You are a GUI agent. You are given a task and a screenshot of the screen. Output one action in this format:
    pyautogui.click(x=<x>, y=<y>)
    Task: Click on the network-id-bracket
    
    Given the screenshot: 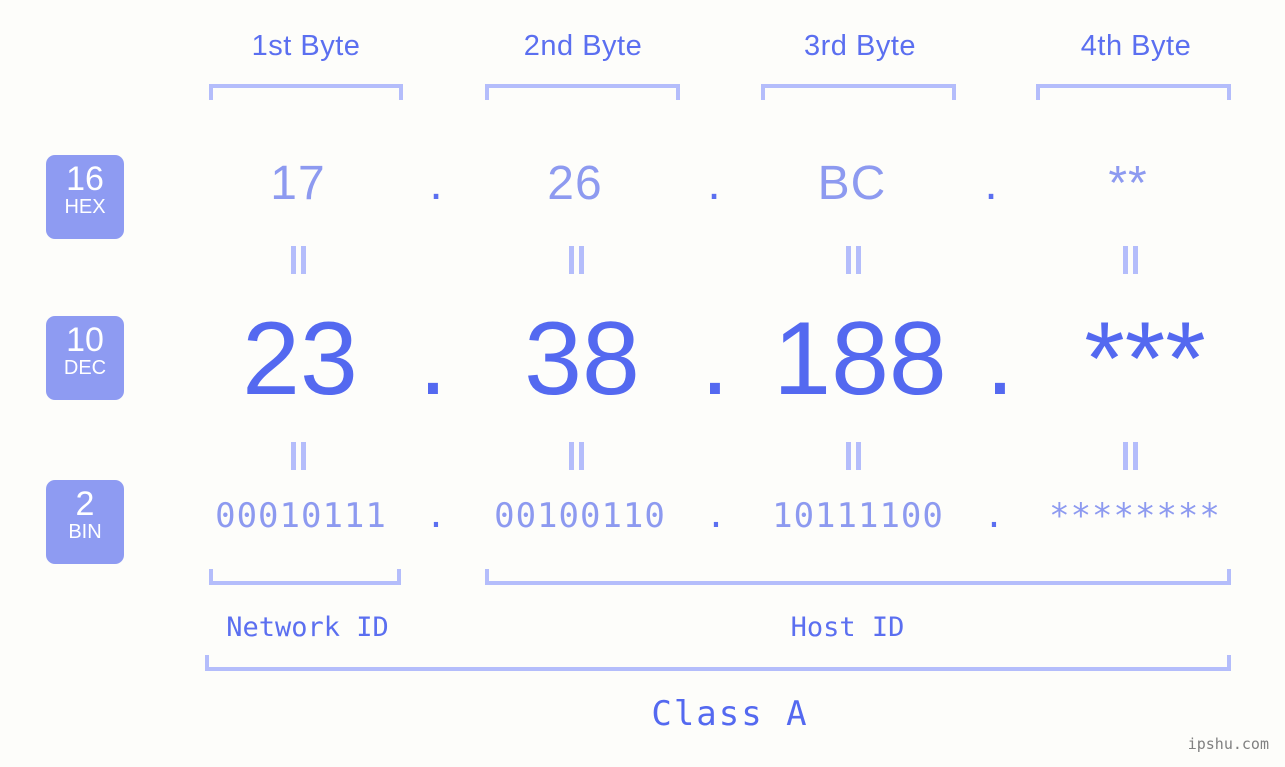 What is the action you would take?
    pyautogui.click(x=305, y=577)
    